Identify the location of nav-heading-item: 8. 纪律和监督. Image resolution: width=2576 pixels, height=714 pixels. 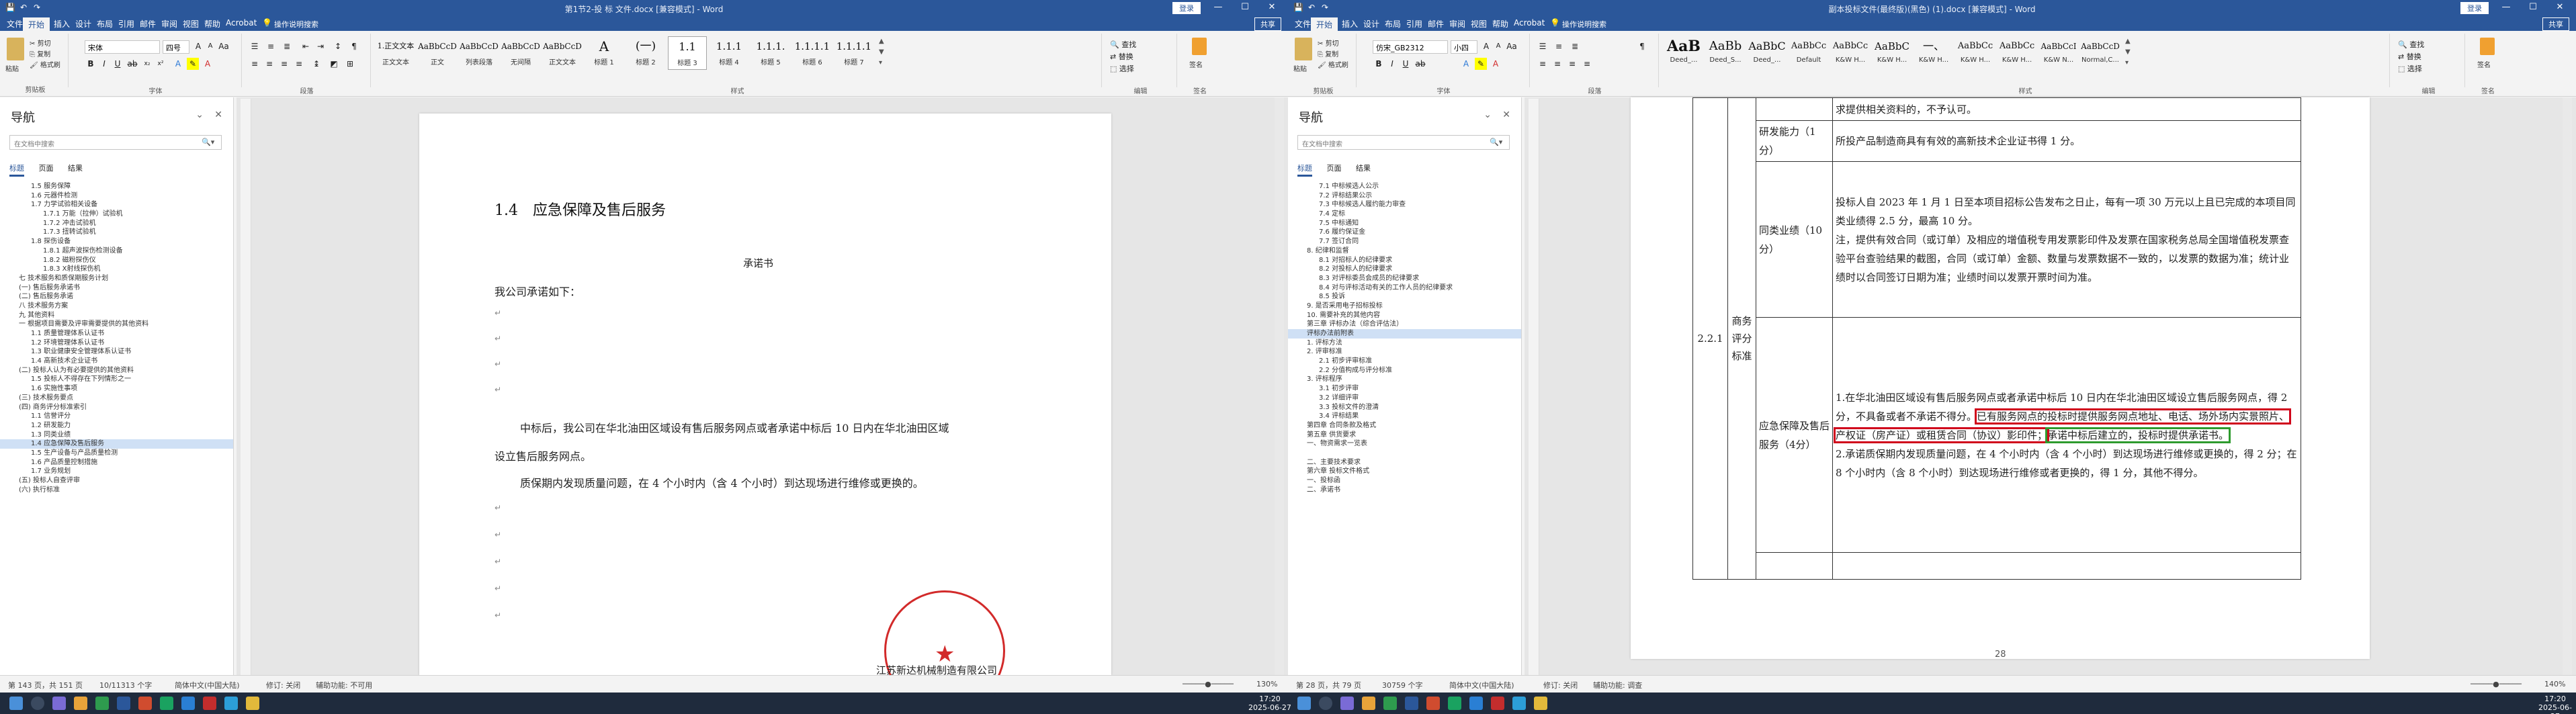
(1404, 251).